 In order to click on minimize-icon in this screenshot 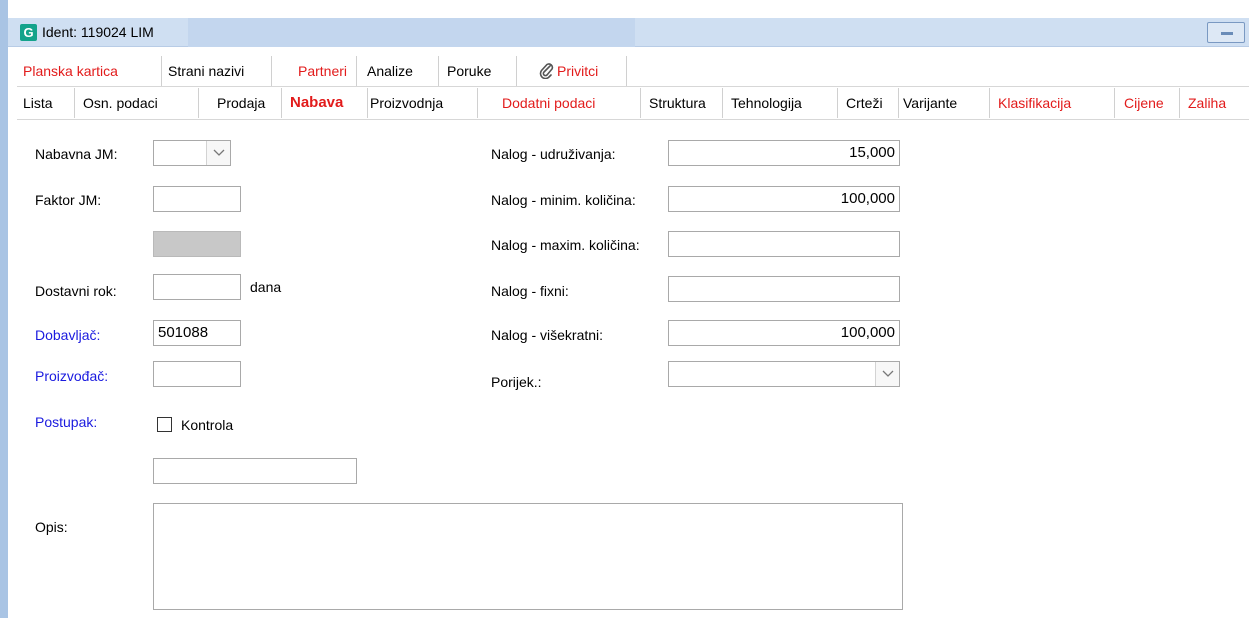, I will do `click(1227, 33)`.